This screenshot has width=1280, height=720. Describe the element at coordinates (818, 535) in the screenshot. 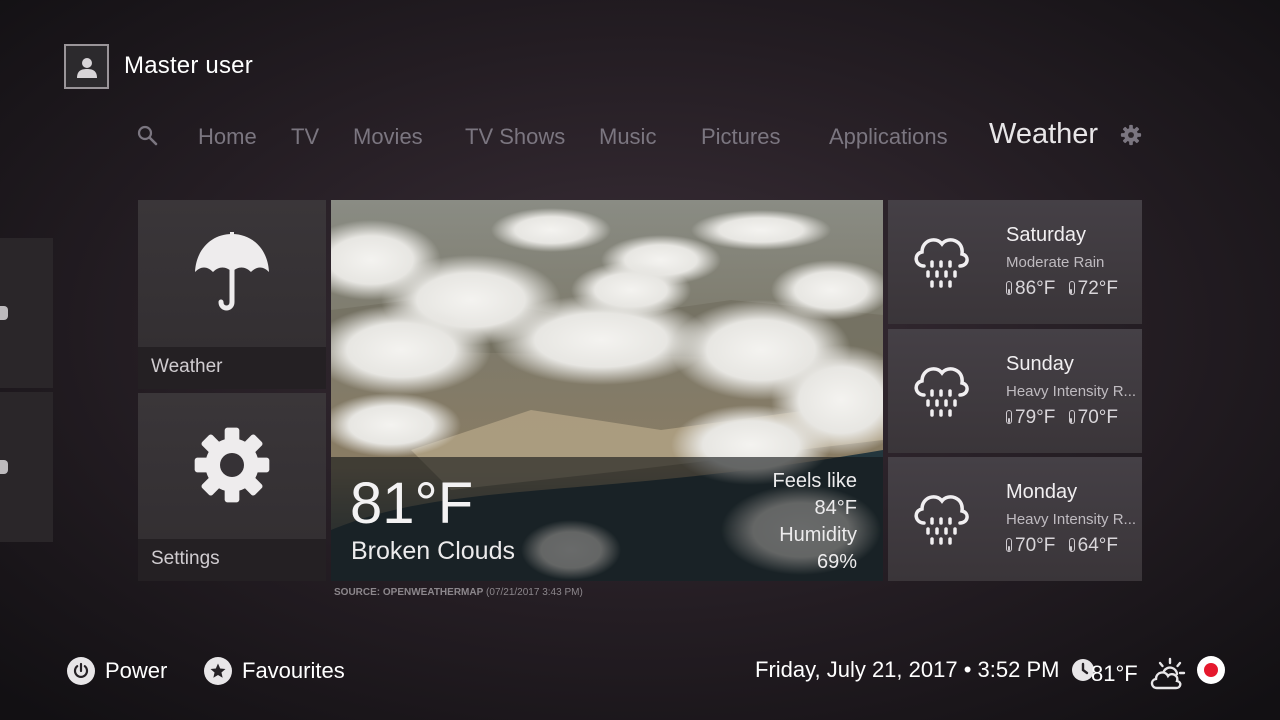

I see `humidity-label: Humidity` at that location.